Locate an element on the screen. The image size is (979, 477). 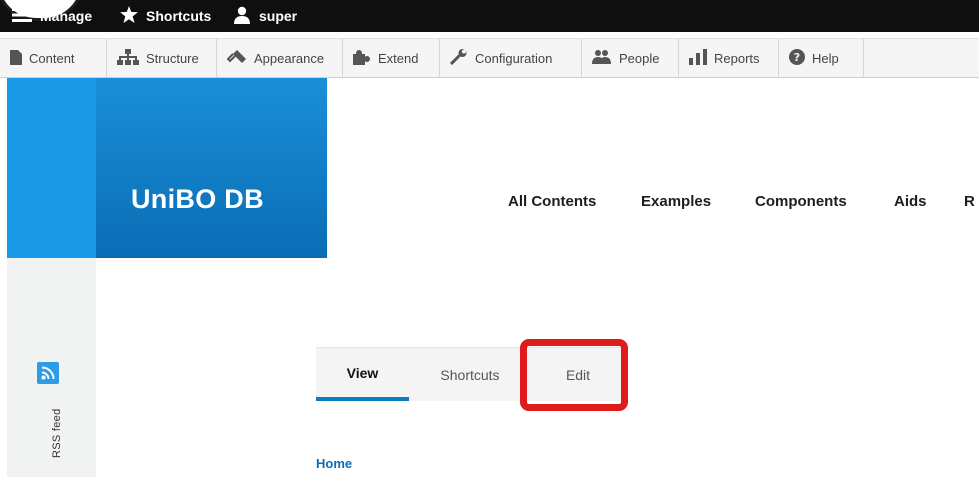
tray-item-label: Reports is located at coordinates (737, 58).